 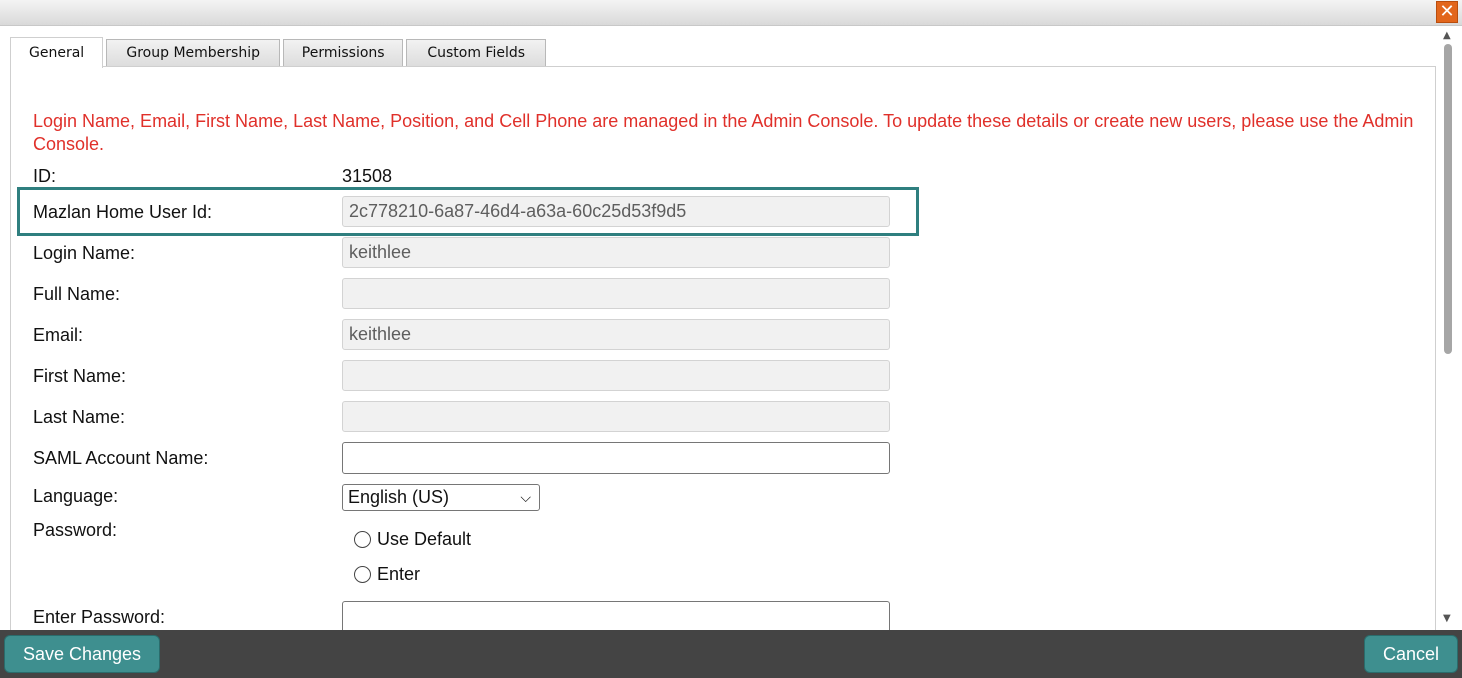 I want to click on radio-enter-label: Enter, so click(x=399, y=574).